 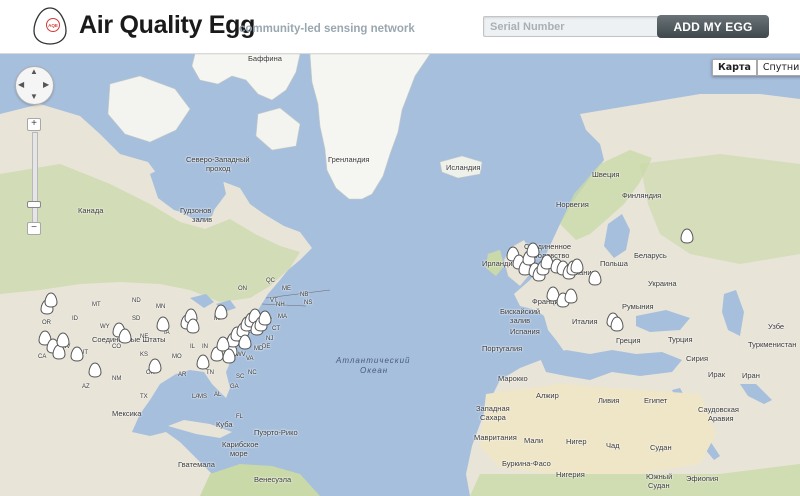 What do you see at coordinates (276, 329) in the screenshot?
I see `state-label: CT` at bounding box center [276, 329].